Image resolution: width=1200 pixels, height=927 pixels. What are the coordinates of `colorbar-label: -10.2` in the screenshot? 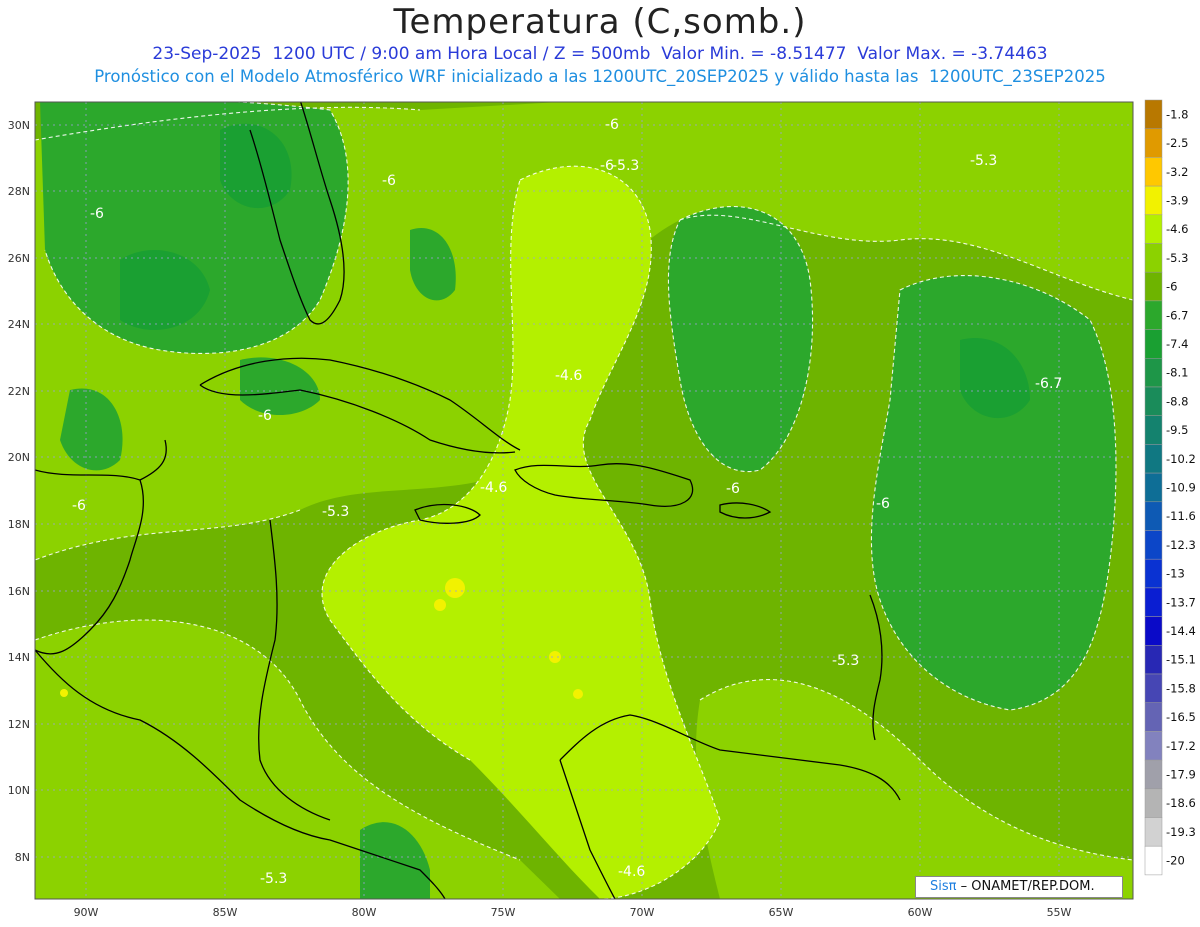 It's located at (1181, 459).